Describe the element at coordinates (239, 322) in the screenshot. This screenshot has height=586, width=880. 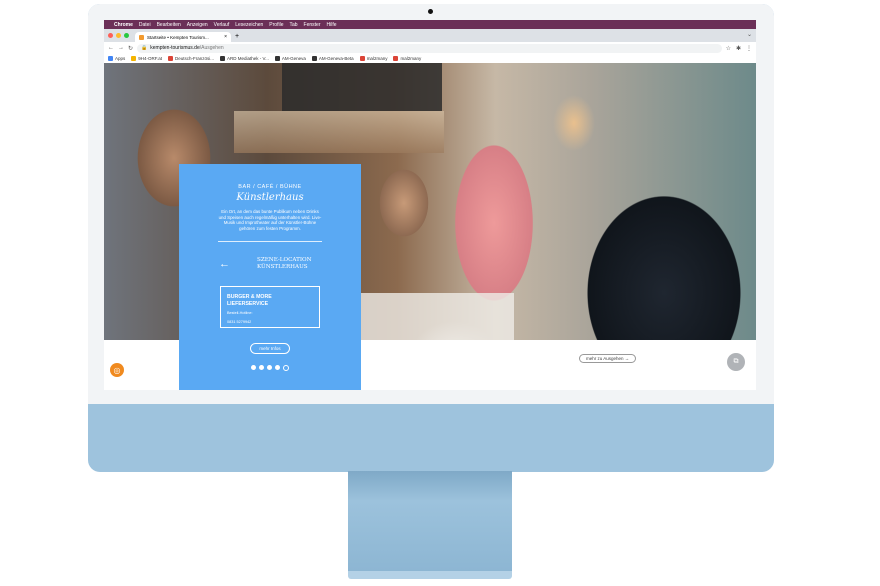
I see `hotline-number: 0831 5279942` at that location.